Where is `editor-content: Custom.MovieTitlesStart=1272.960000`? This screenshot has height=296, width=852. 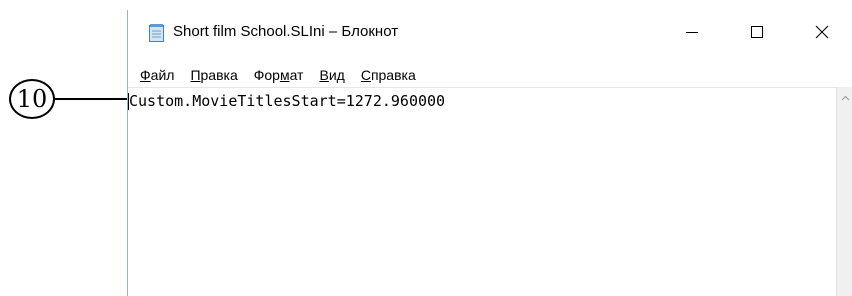
editor-content: Custom.MovieTitlesStart=1272.960000 is located at coordinates (287, 101).